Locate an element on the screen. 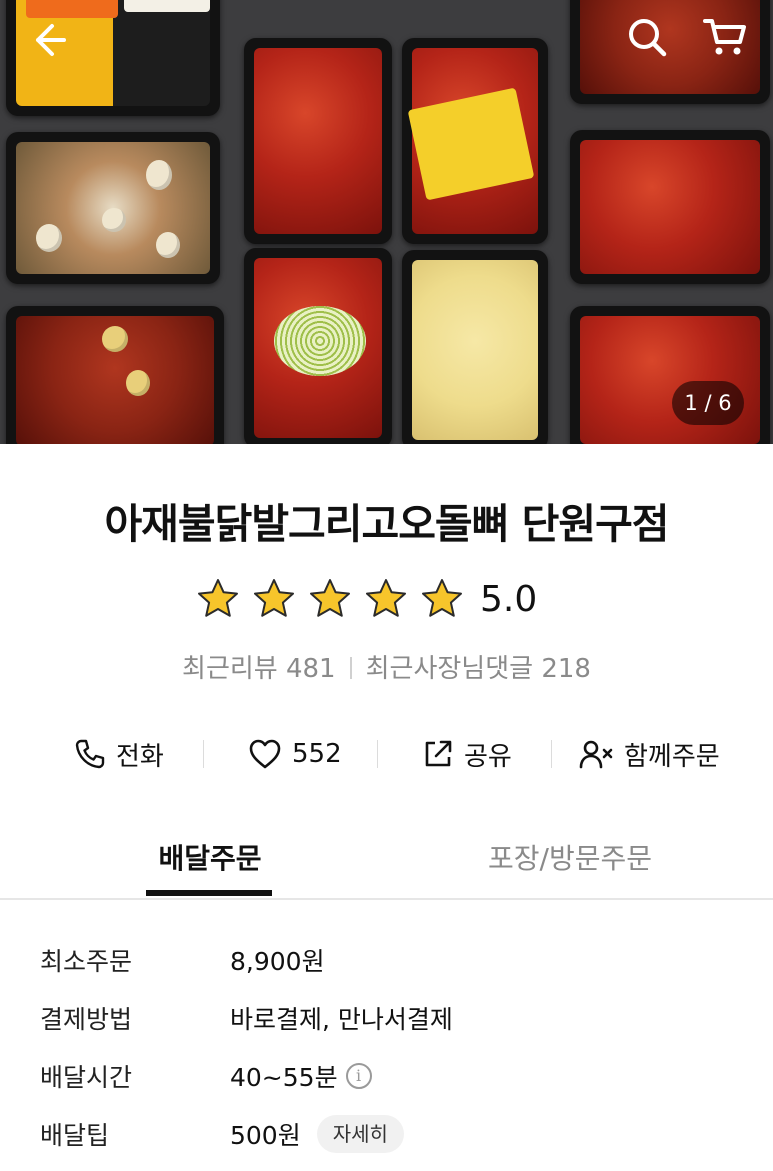 The image size is (773, 1171). phone-icon is located at coordinates (90, 754).